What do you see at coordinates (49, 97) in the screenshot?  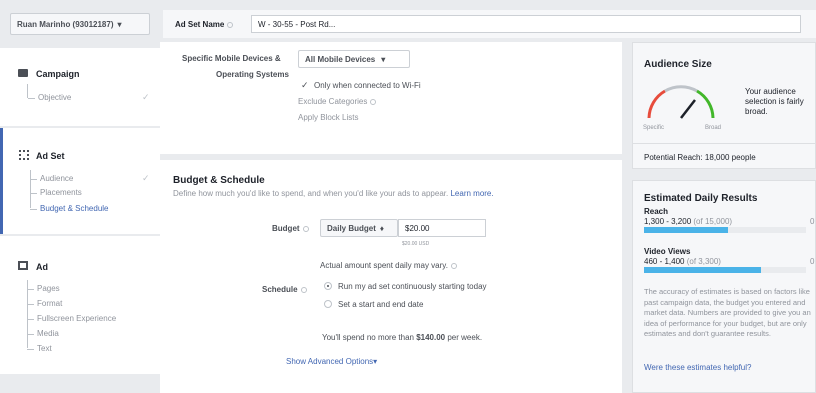 I see `nav-item-objective: Objective` at bounding box center [49, 97].